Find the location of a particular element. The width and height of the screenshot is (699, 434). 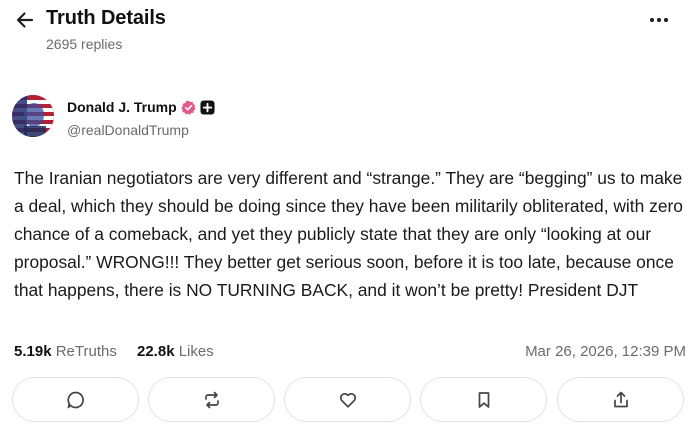

author-name-row: Donald J. Trump is located at coordinates (141, 107).